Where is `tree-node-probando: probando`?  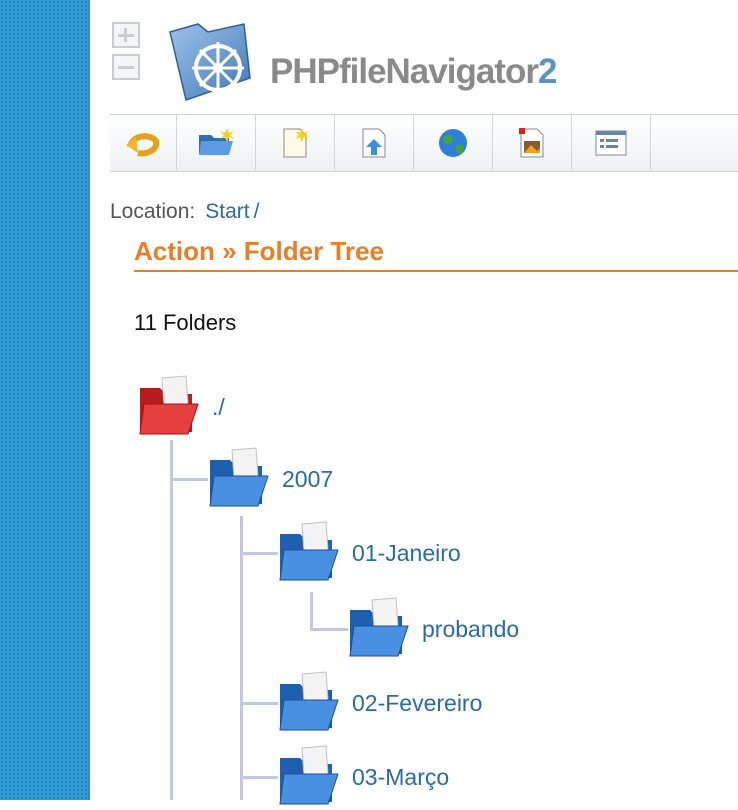 tree-node-probando: probando is located at coordinates (432, 629).